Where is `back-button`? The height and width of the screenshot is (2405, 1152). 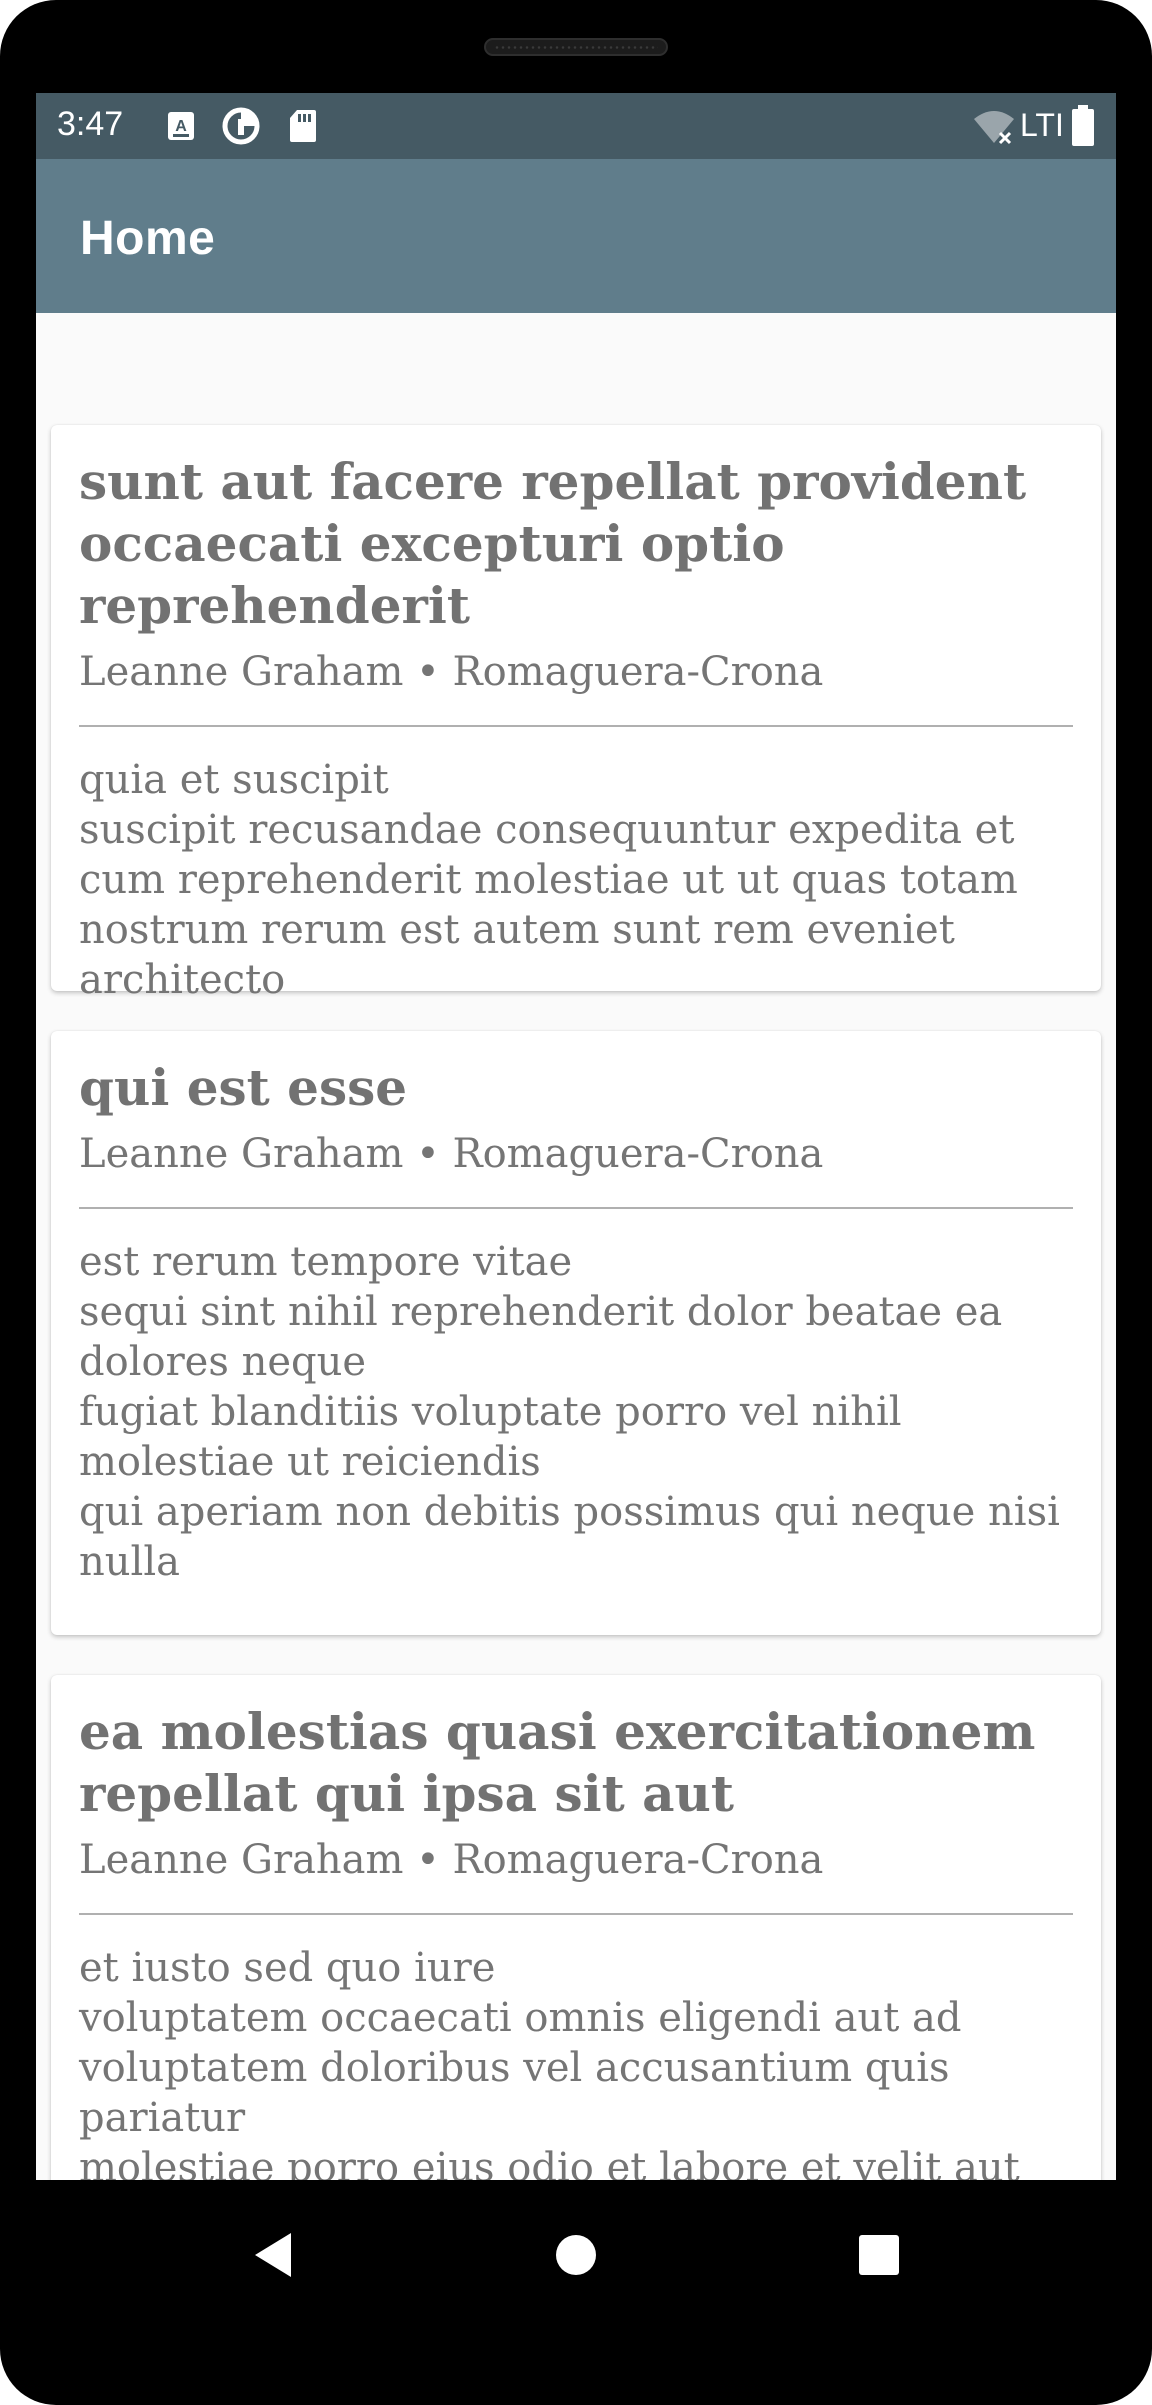
back-button is located at coordinates (273, 2255).